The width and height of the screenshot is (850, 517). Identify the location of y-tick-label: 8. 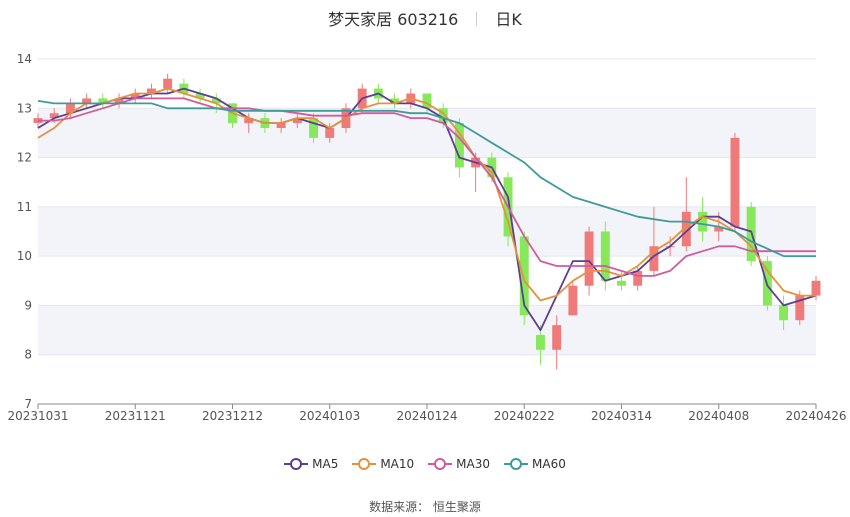
(28, 355).